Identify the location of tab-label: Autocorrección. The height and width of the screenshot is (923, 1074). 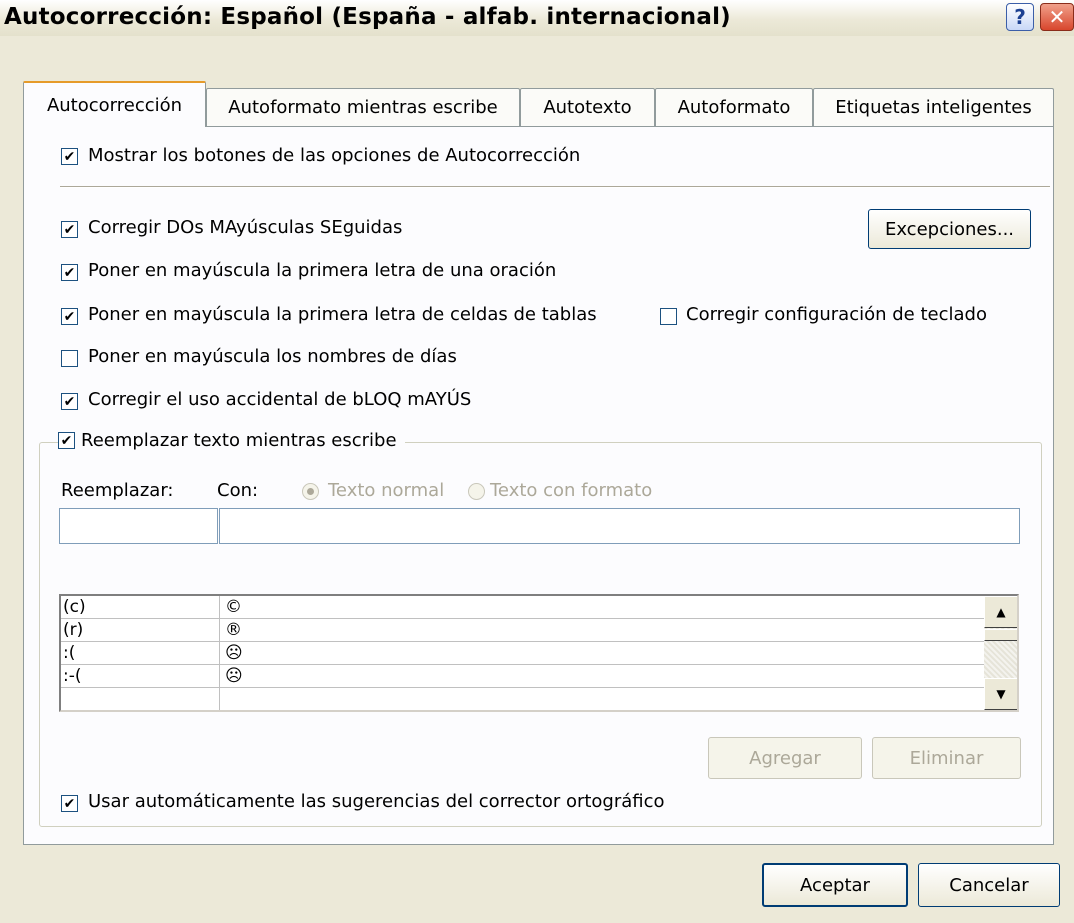
(114, 105).